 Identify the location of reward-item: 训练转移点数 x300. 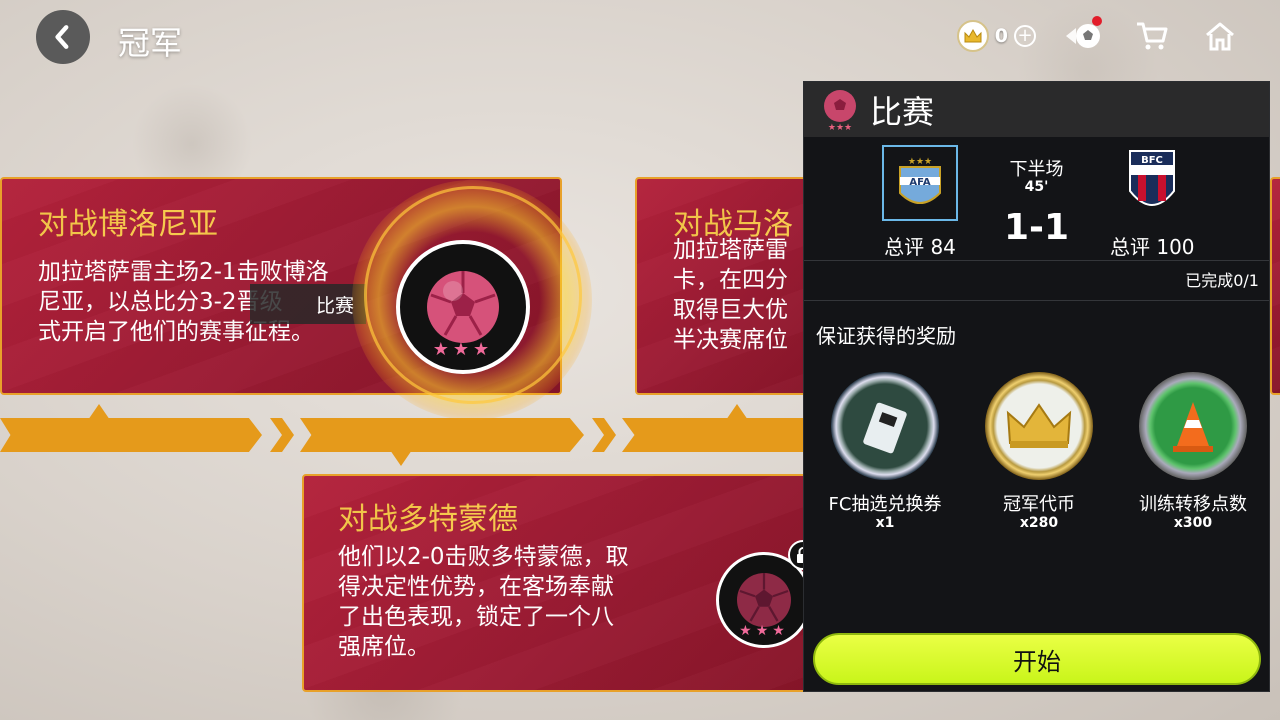
(1193, 451).